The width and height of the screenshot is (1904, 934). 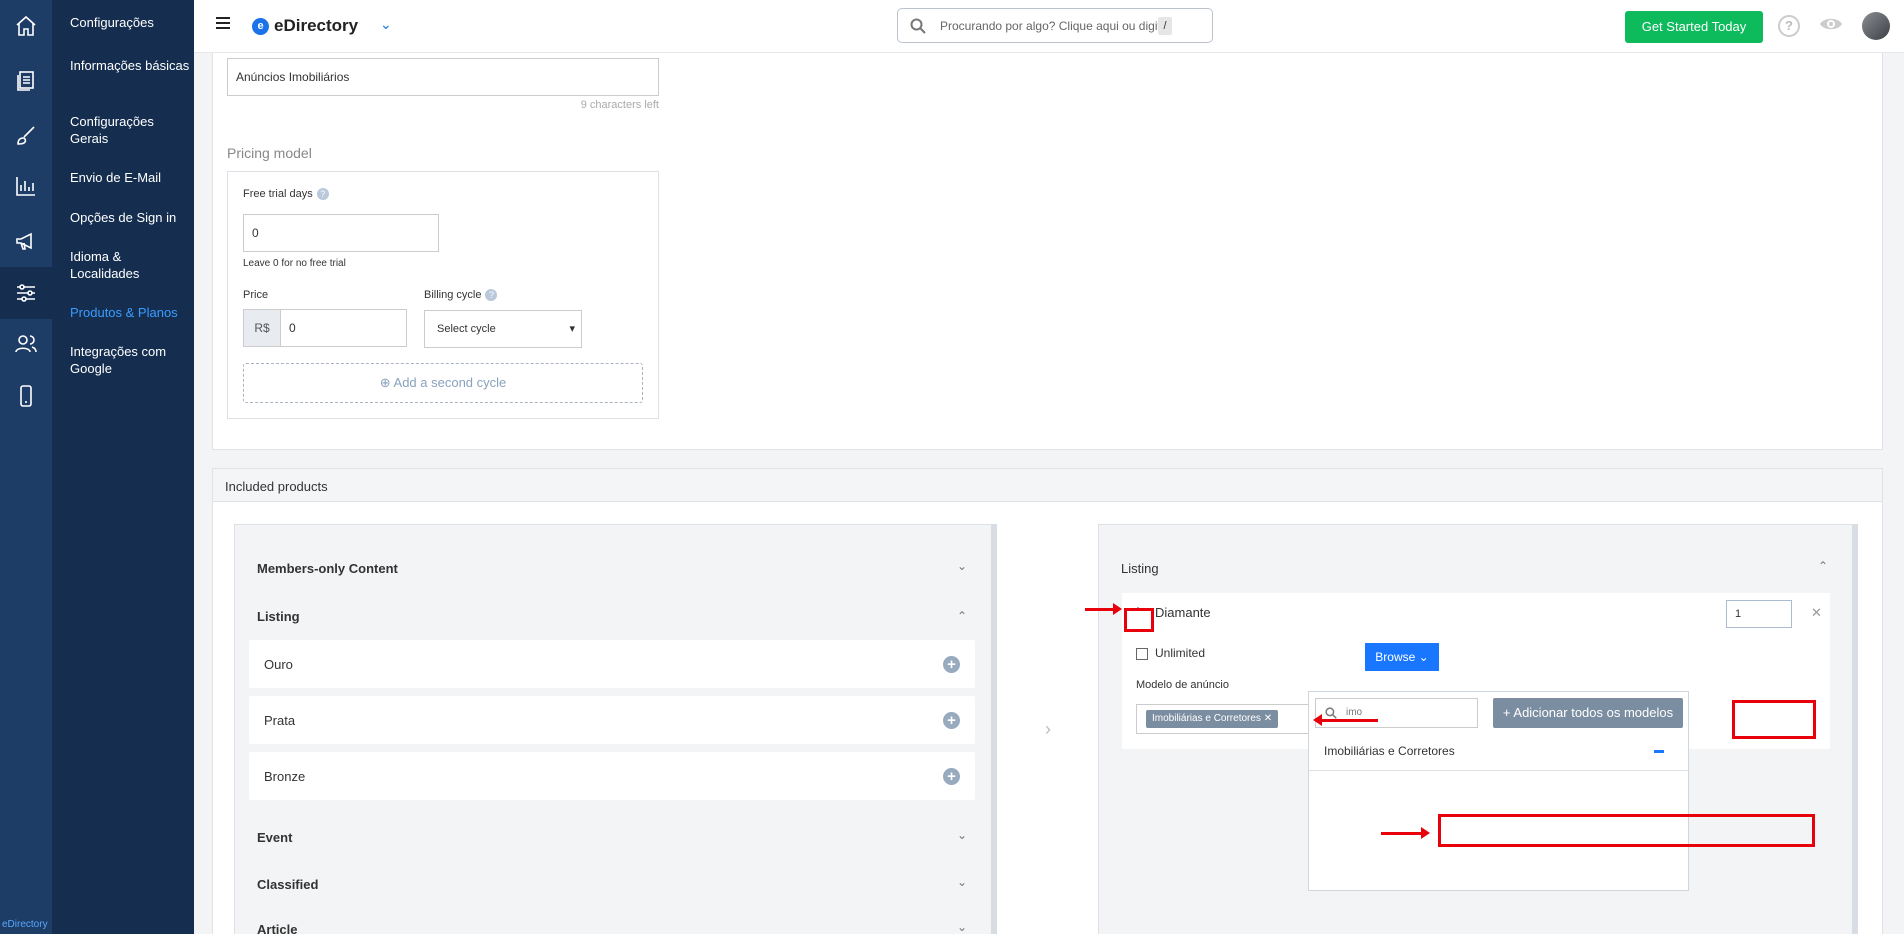 What do you see at coordinates (26, 293) in the screenshot?
I see `settings-sliders-icon` at bounding box center [26, 293].